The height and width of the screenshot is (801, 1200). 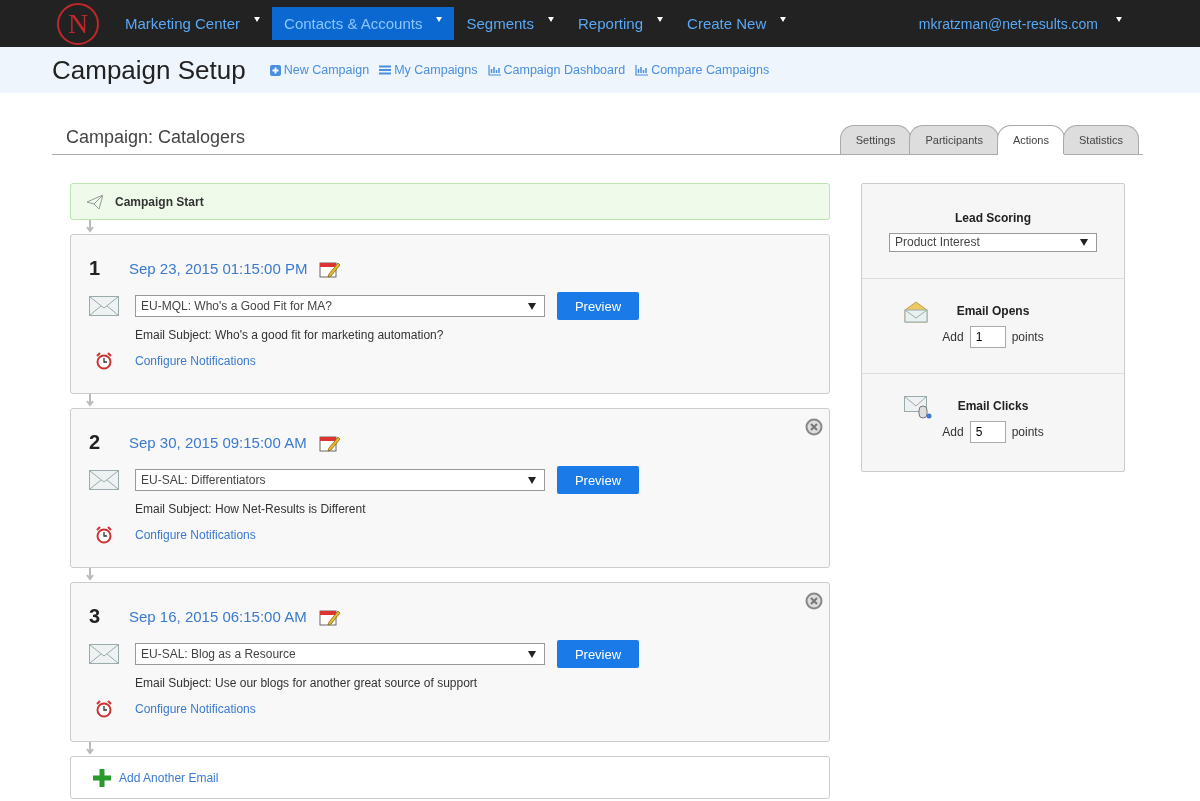 What do you see at coordinates (385, 70) in the screenshot?
I see `list-icon` at bounding box center [385, 70].